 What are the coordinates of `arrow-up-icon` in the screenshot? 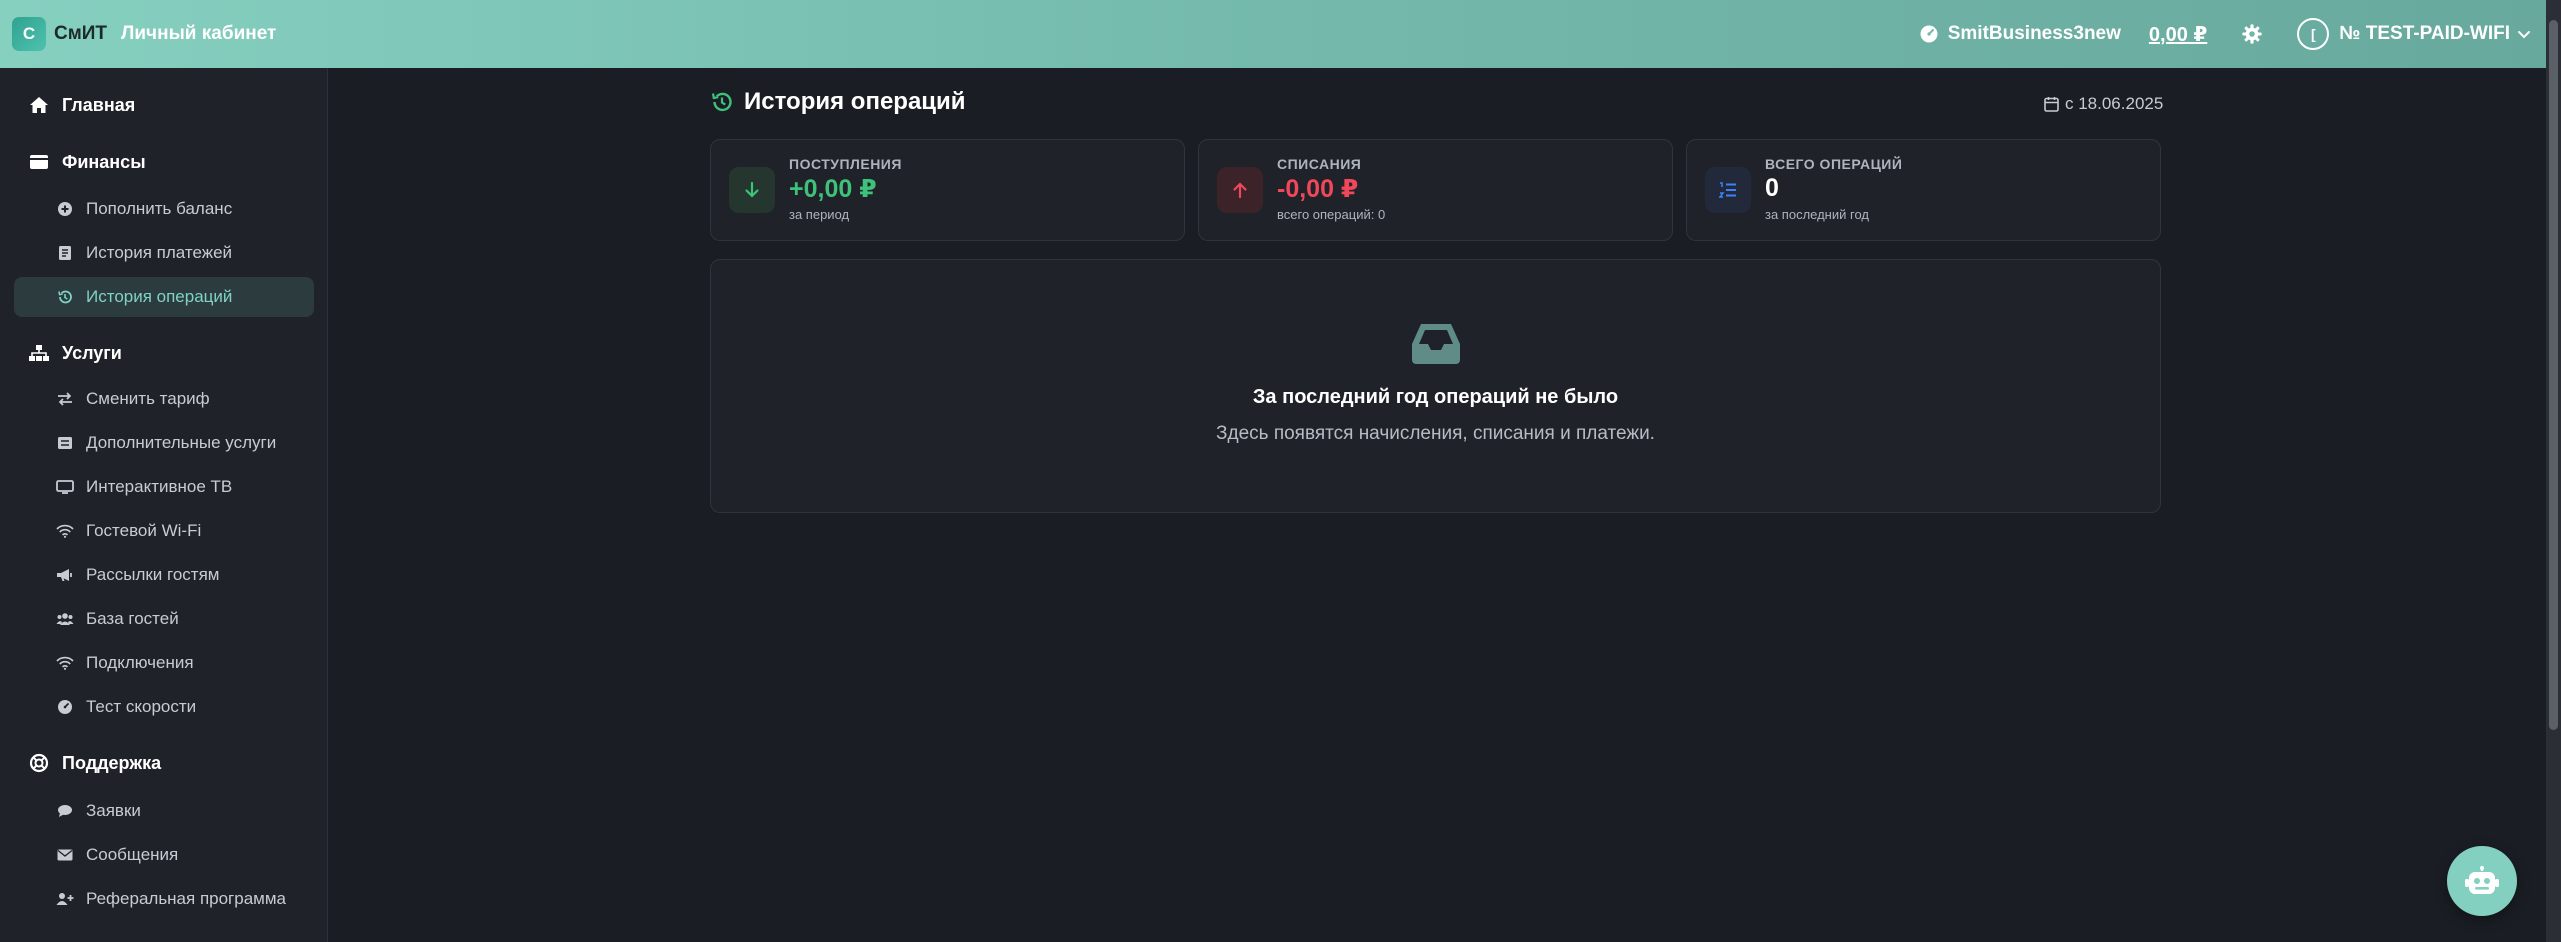 It's located at (1240, 190).